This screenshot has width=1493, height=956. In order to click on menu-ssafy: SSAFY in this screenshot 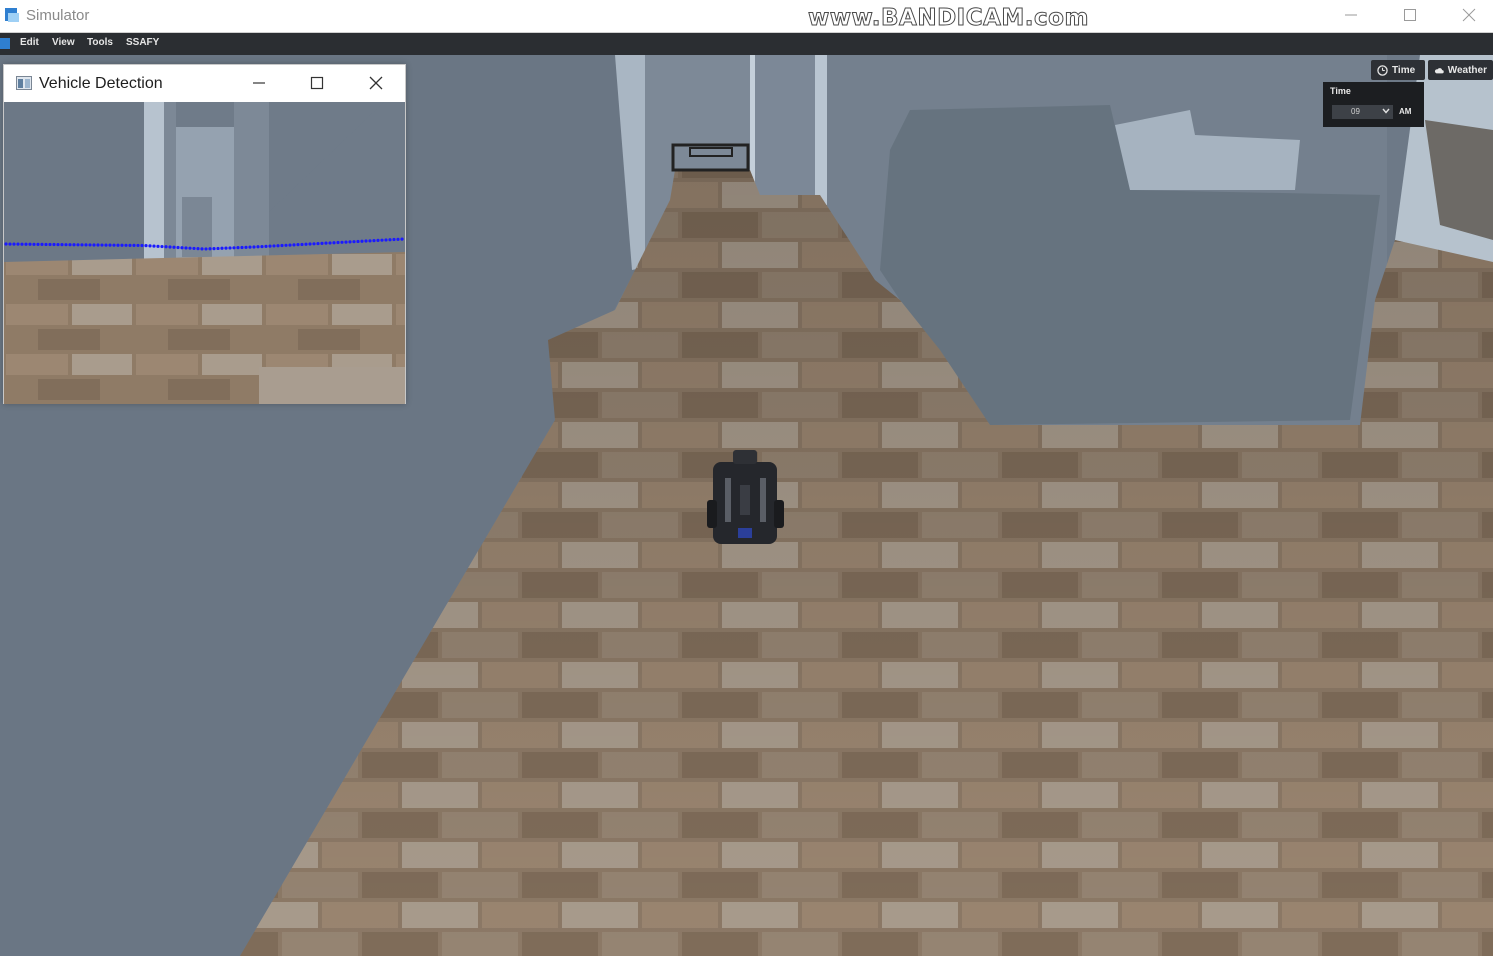, I will do `click(142, 42)`.